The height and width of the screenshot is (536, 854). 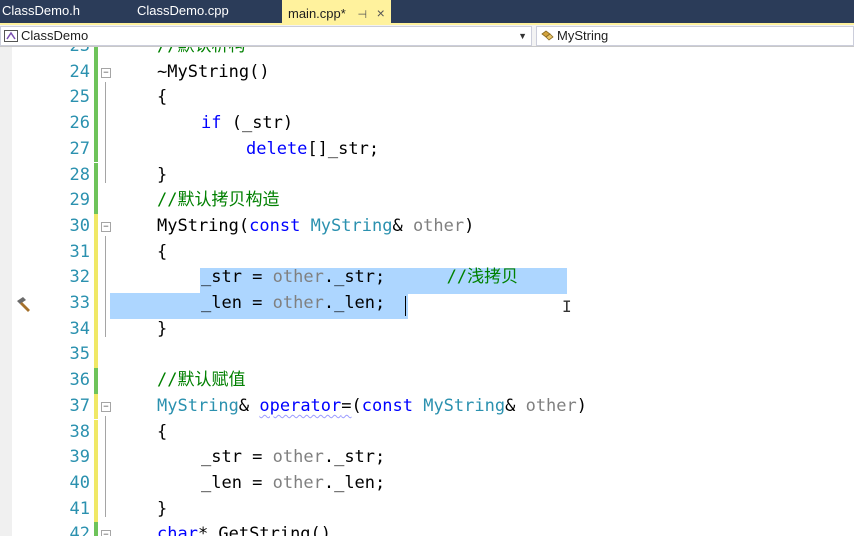 I want to click on code-line: 26 if (_str), so click(x=427, y=124).